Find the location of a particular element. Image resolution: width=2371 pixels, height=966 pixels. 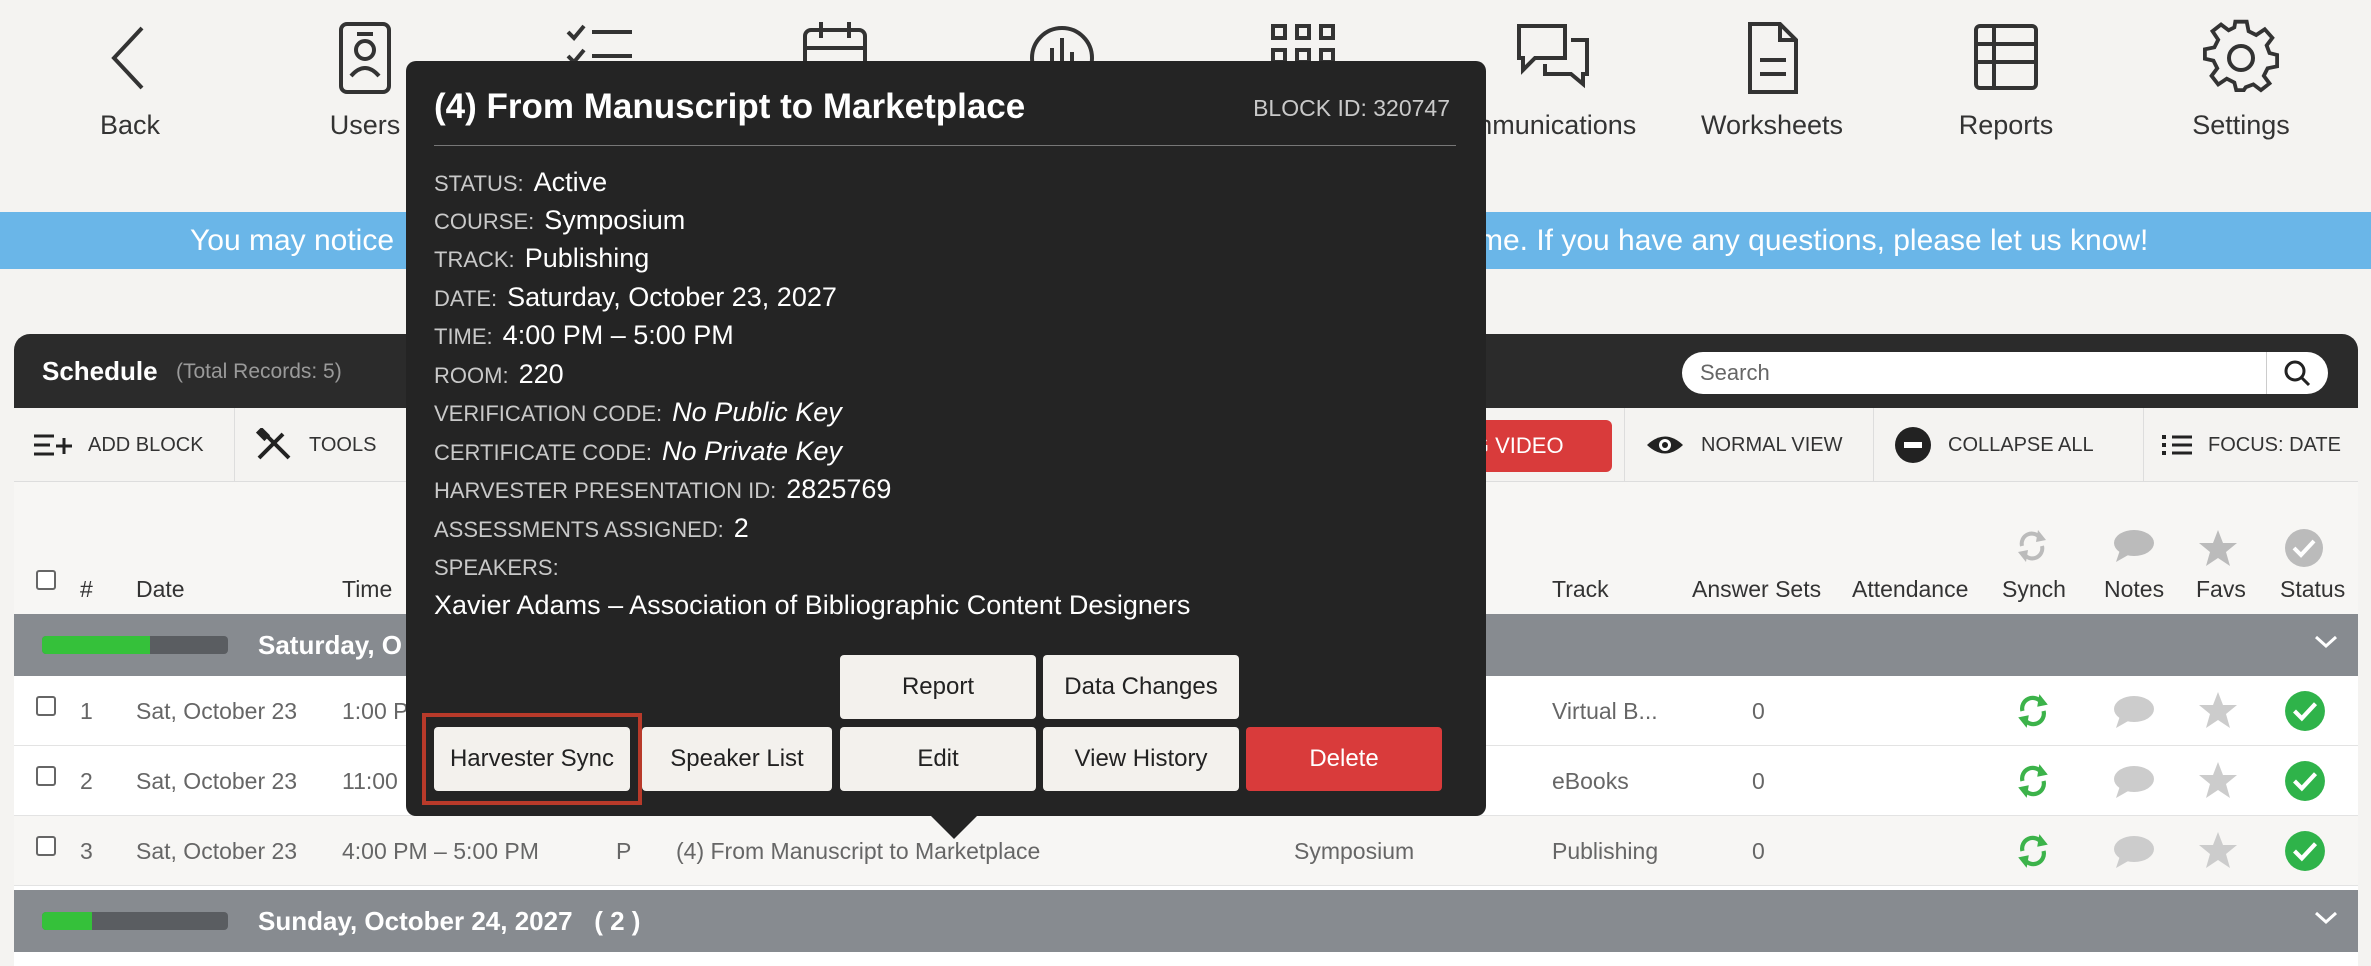

col-answer-sets: Answer Sets is located at coordinates (1756, 589).